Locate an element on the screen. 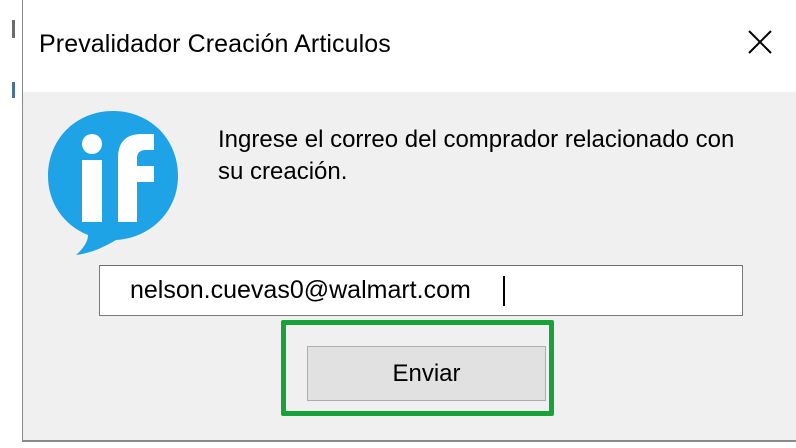  dialog-title: Prevalidador Creación Articulos is located at coordinates (215, 44).